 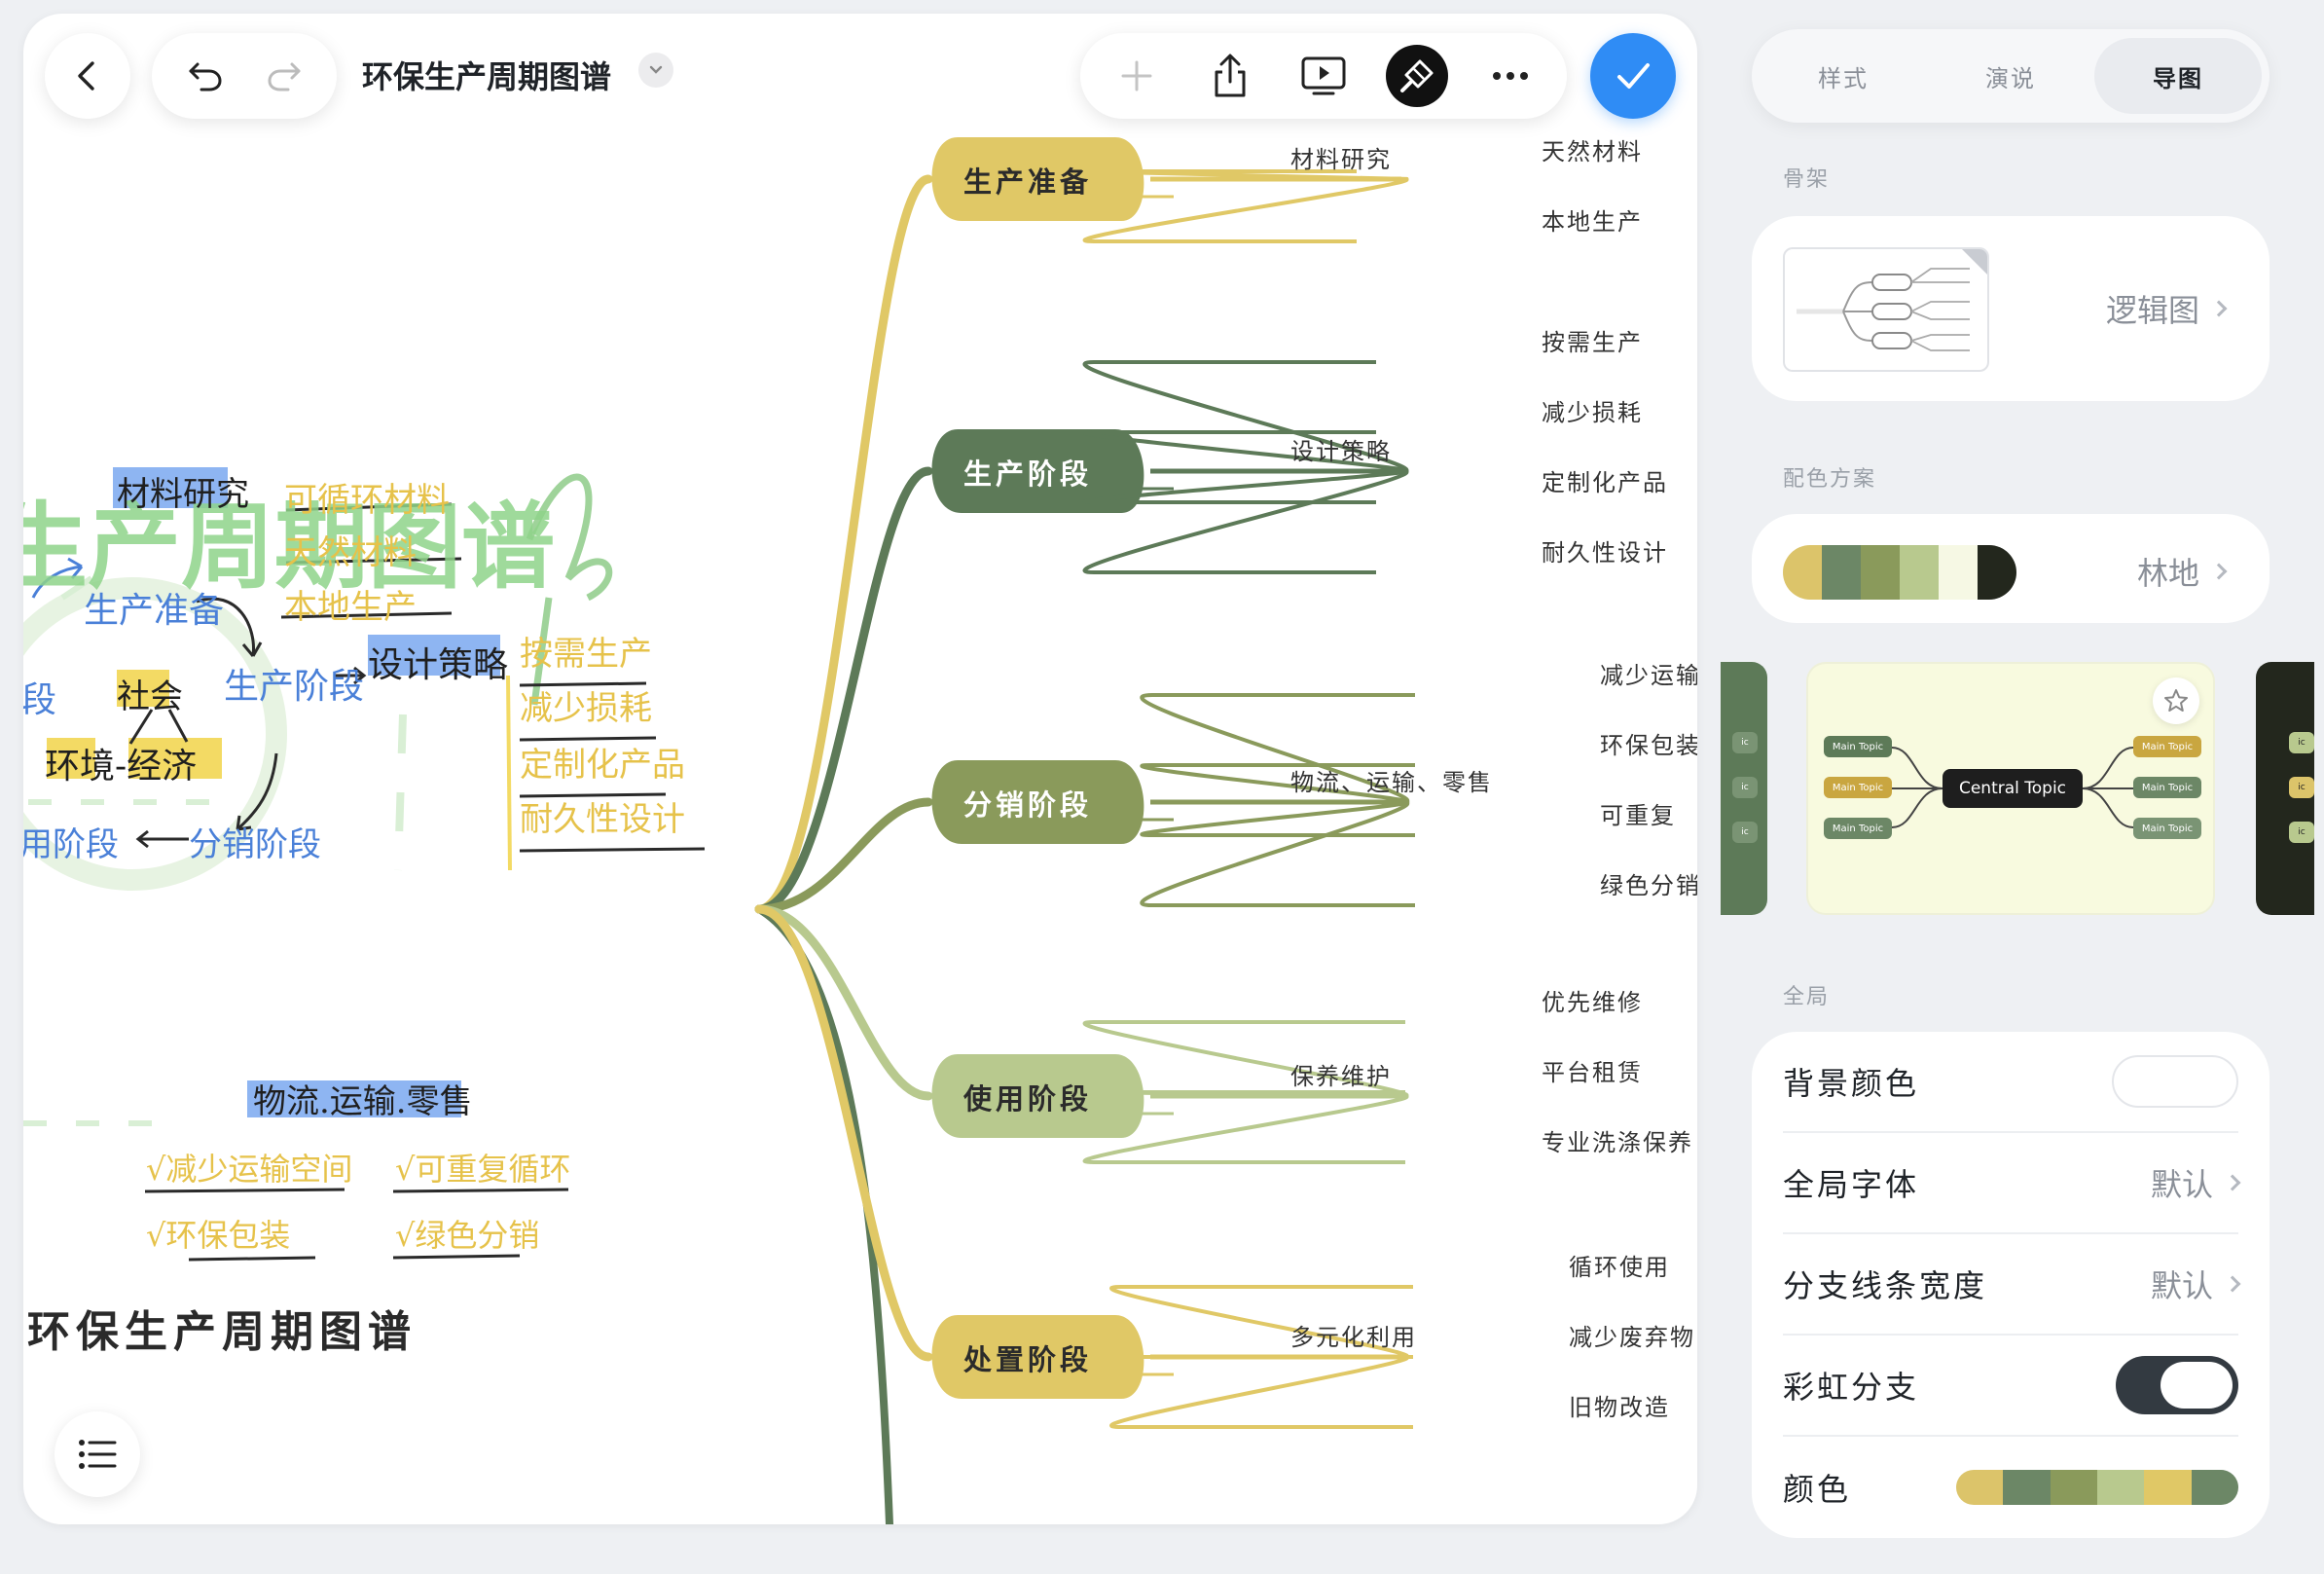 I want to click on main-topic-label: 分销阶段, so click(x=1027, y=803).